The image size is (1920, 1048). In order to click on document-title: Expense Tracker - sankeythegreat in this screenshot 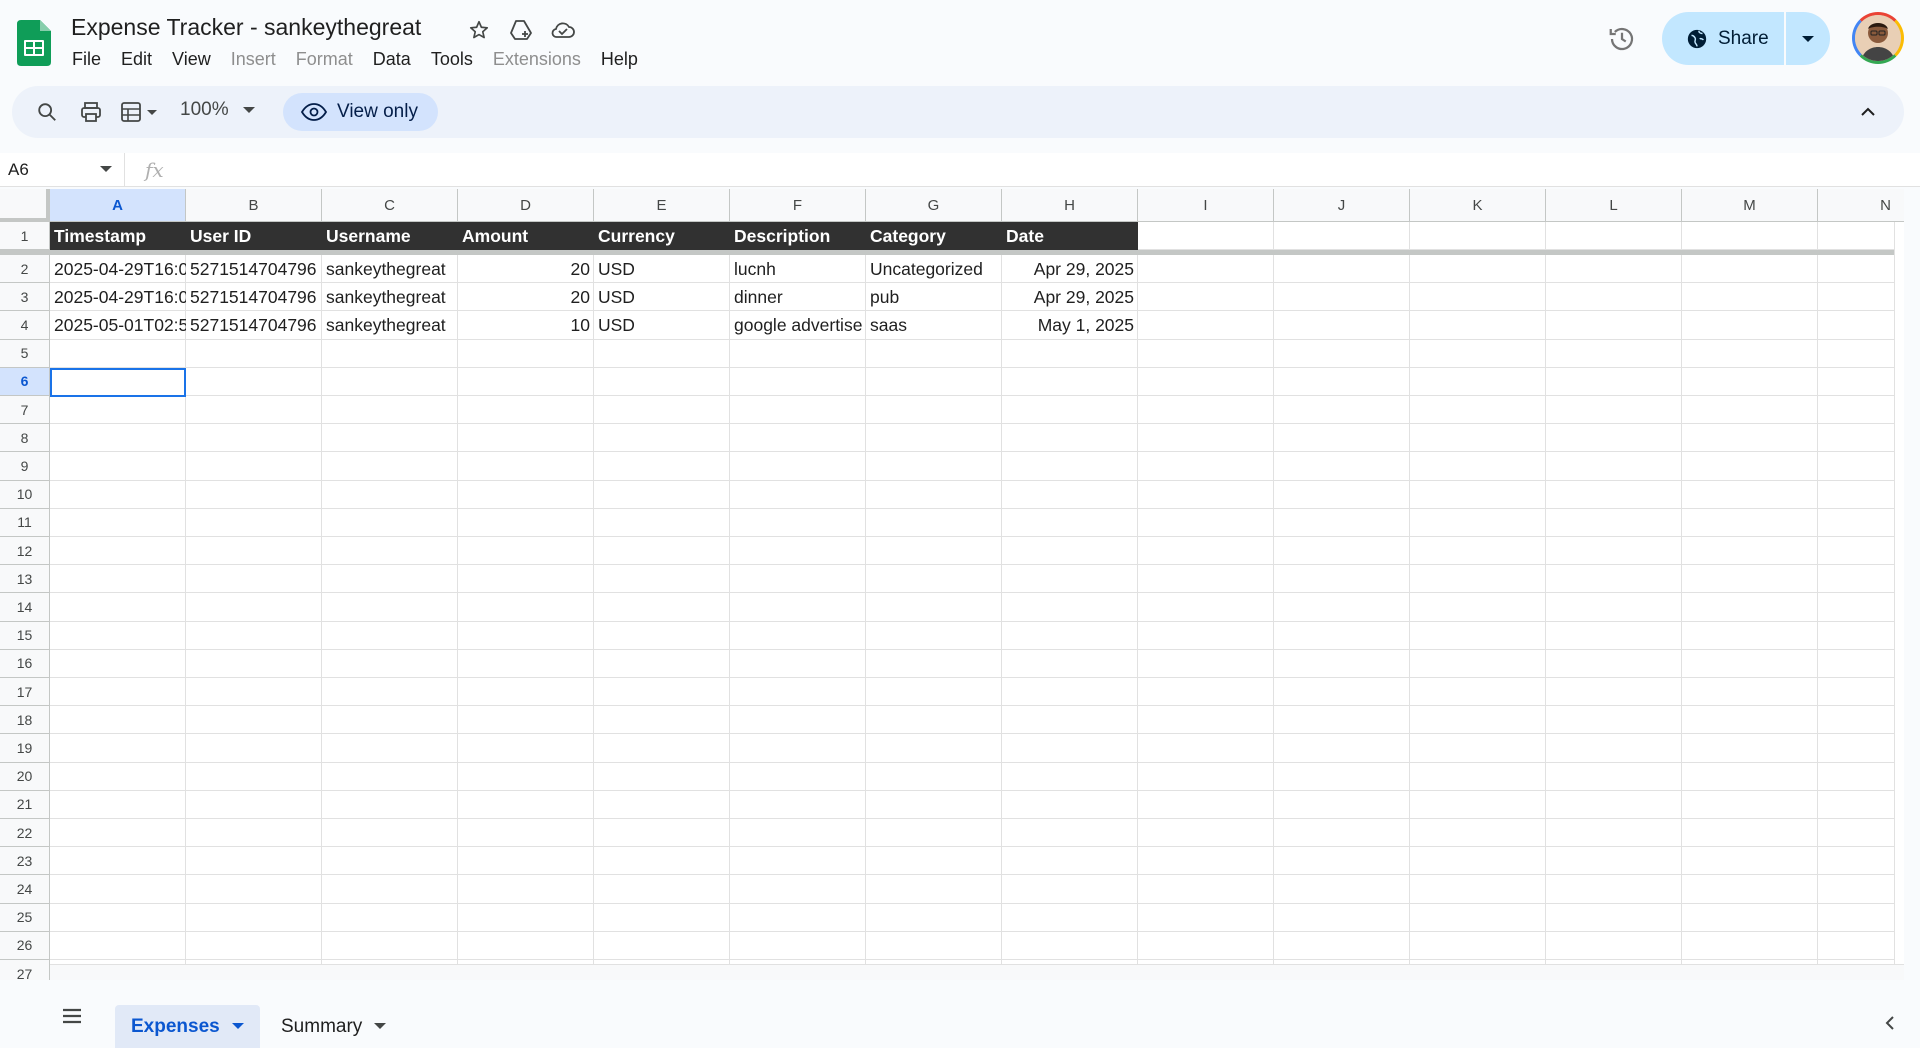, I will do `click(246, 27)`.